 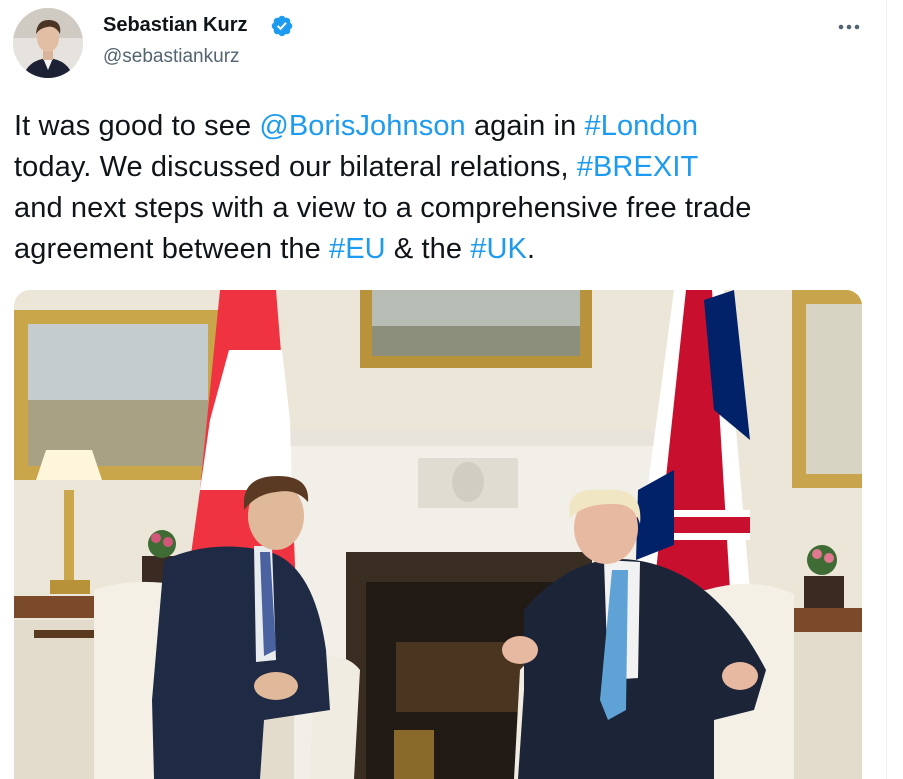 I want to click on hashtag-brexit-link: #BREXIT, so click(x=638, y=167).